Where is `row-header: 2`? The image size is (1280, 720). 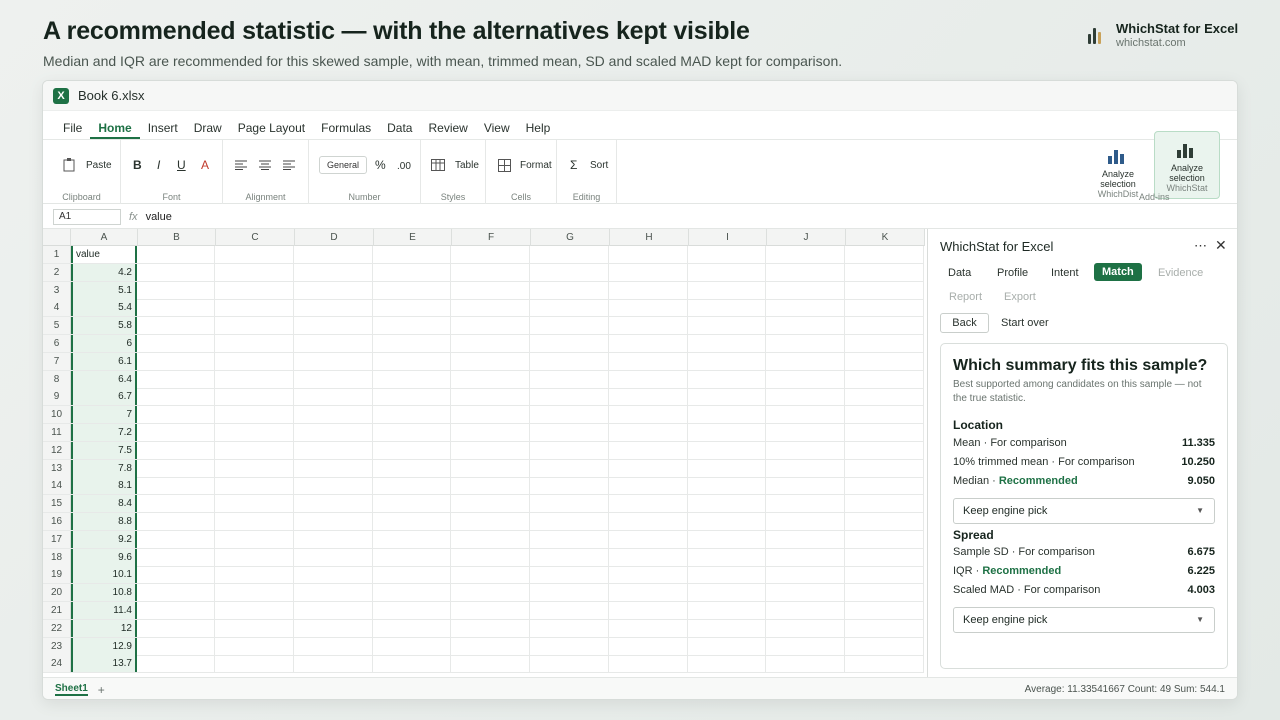
row-header: 2 is located at coordinates (57, 272).